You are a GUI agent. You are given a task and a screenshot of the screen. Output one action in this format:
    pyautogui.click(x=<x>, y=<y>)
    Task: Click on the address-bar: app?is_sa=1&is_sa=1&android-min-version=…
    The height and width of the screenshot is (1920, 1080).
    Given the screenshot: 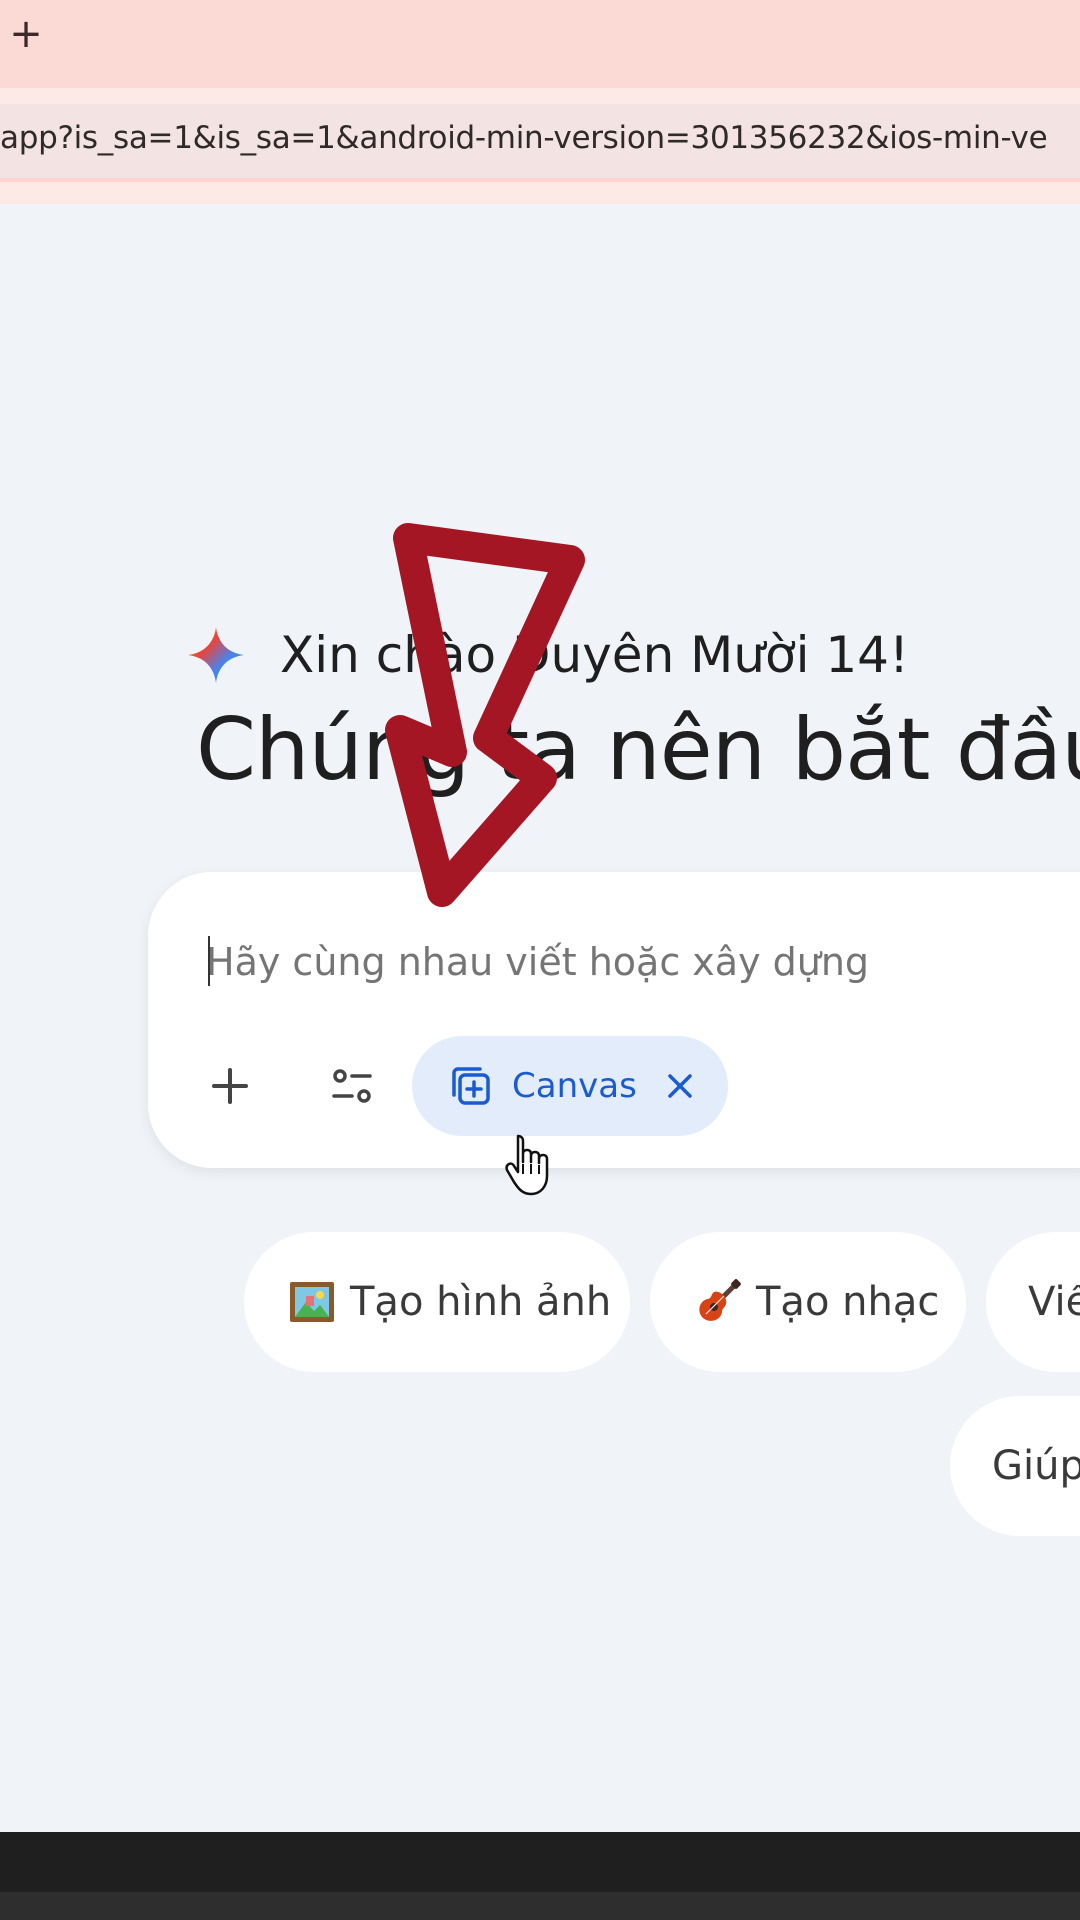 What is the action you would take?
    pyautogui.click(x=540, y=143)
    